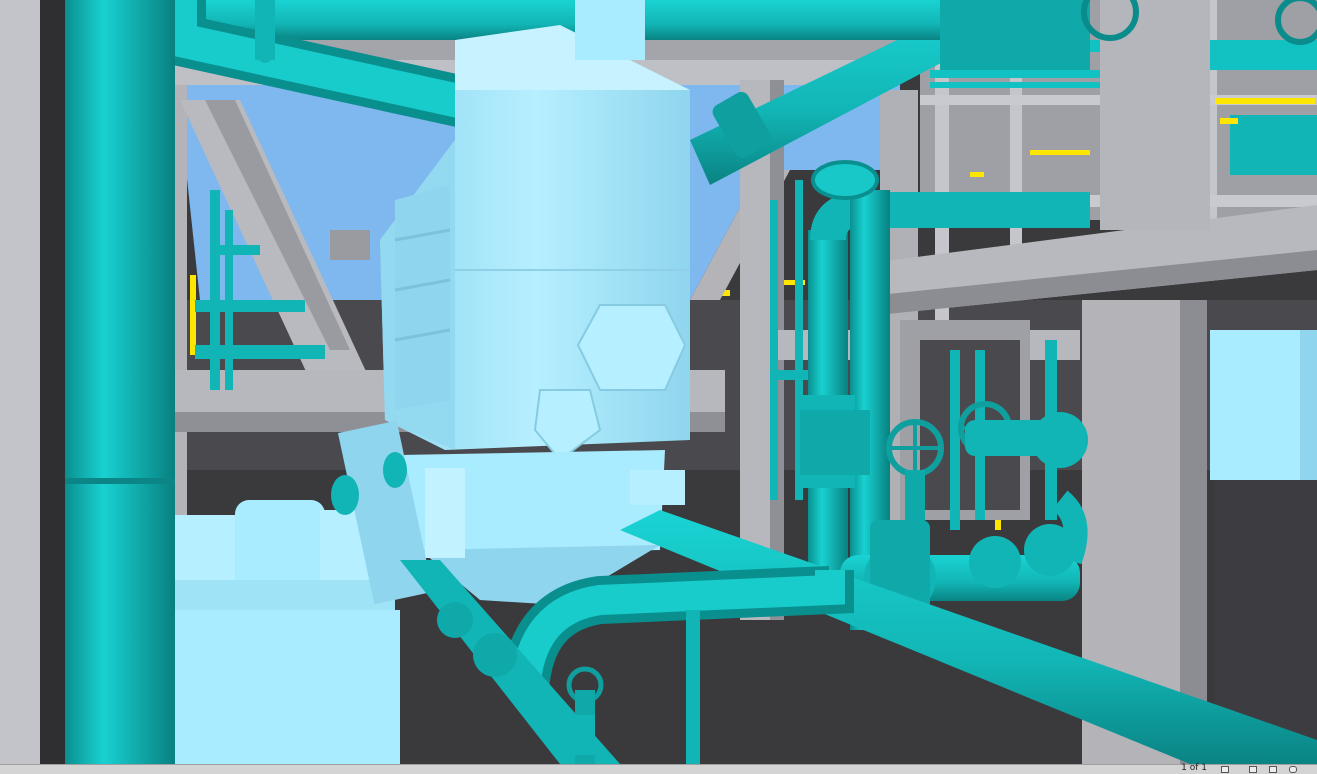  I want to click on page-icon, so click(1253, 769).